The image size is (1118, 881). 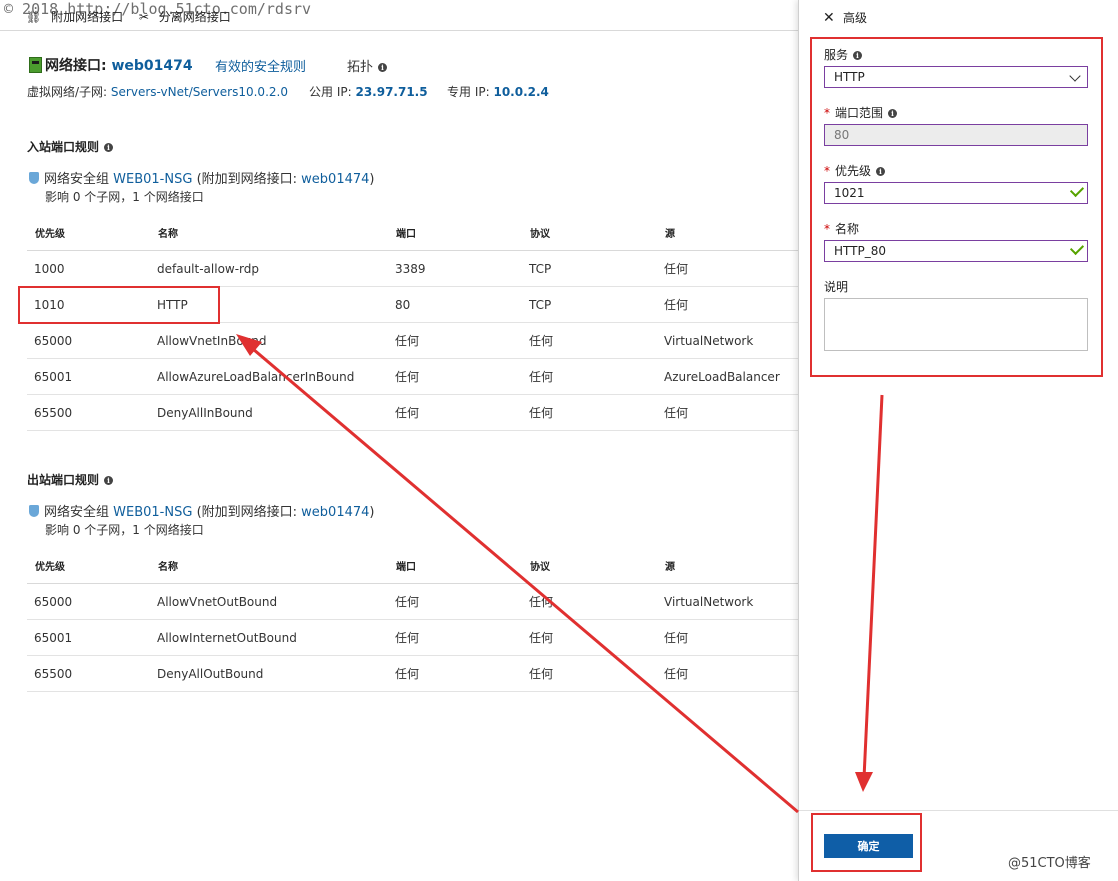 What do you see at coordinates (1049, 863) in the screenshot?
I see `brand-watermark: @51CTO博客` at bounding box center [1049, 863].